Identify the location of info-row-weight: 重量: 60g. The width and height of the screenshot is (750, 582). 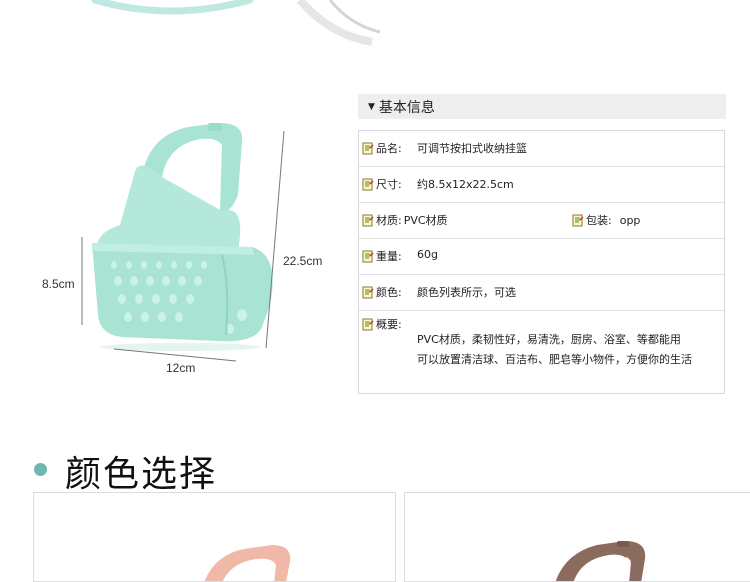
(541, 257).